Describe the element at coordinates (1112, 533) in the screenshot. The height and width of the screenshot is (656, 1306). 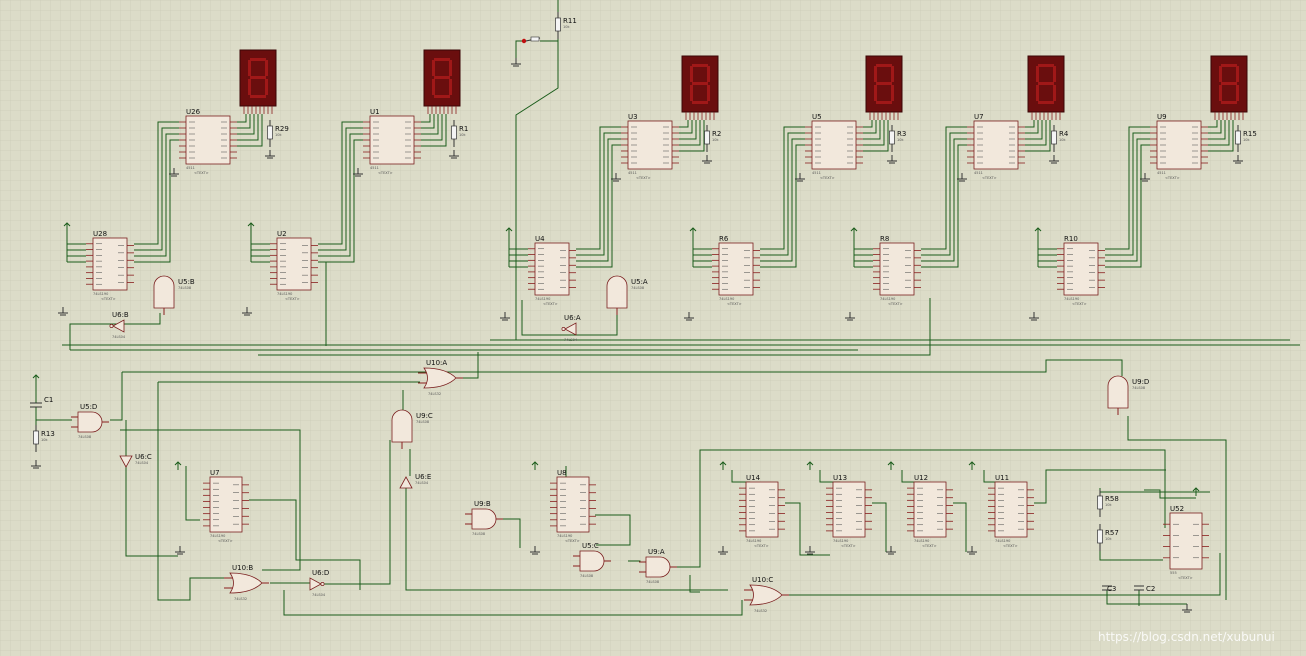
I see `resistor-label: R57` at that location.